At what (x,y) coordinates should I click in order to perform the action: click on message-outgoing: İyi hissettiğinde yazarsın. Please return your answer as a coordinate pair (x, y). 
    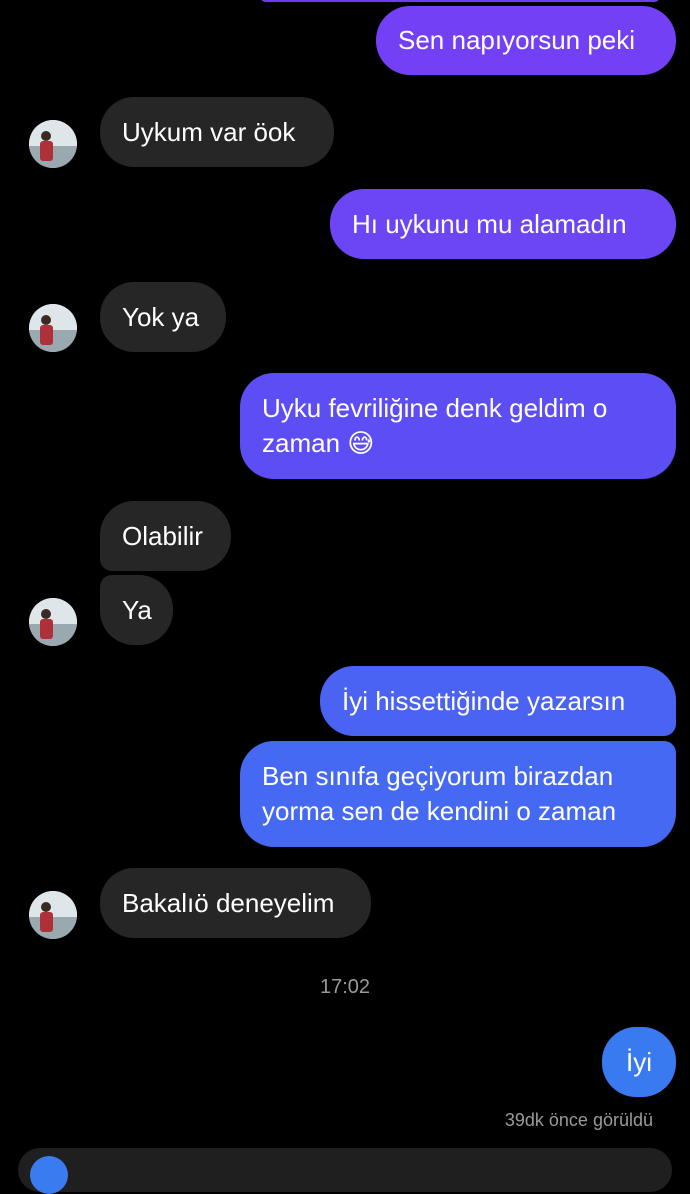
    Looking at the image, I should click on (498, 701).